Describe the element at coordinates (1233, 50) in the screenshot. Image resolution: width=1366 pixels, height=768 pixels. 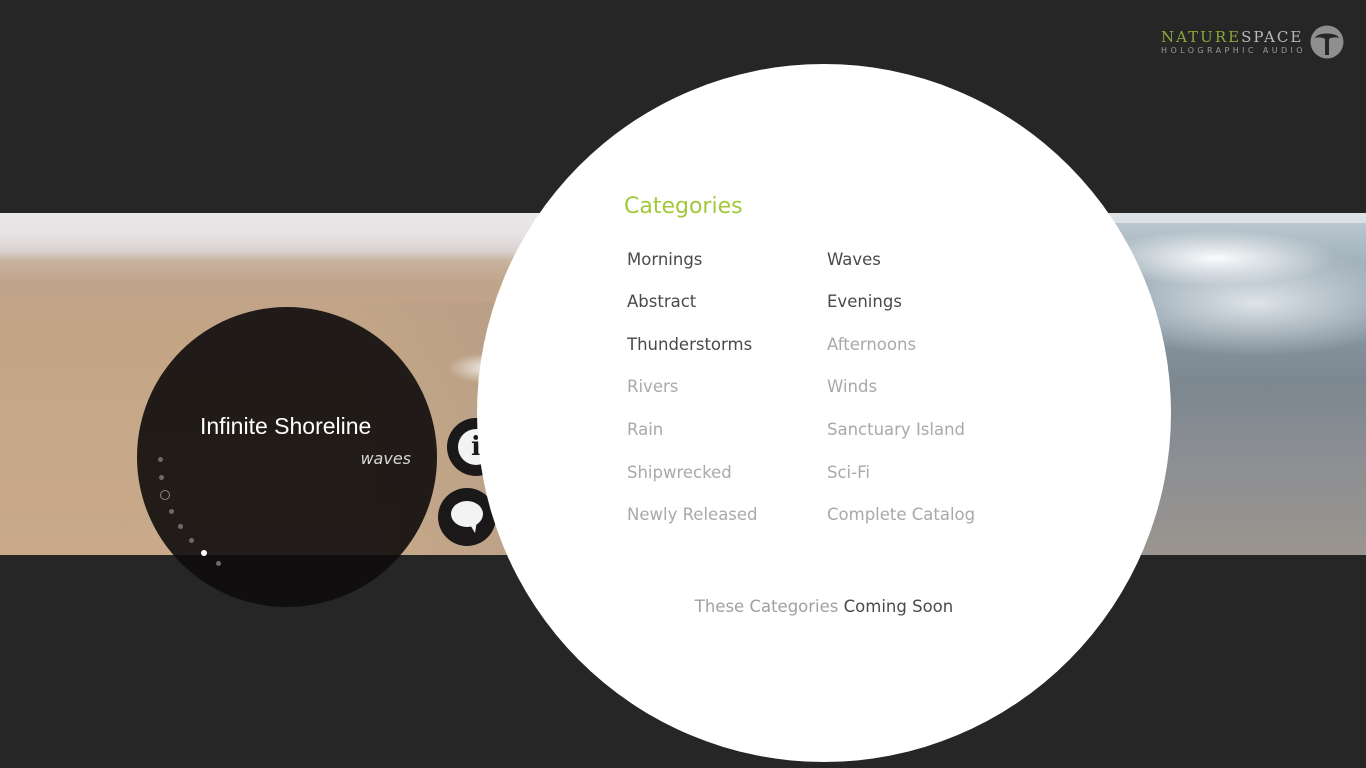
I see `logo-tagline: HOLOGRAPHIC AUDIO` at that location.